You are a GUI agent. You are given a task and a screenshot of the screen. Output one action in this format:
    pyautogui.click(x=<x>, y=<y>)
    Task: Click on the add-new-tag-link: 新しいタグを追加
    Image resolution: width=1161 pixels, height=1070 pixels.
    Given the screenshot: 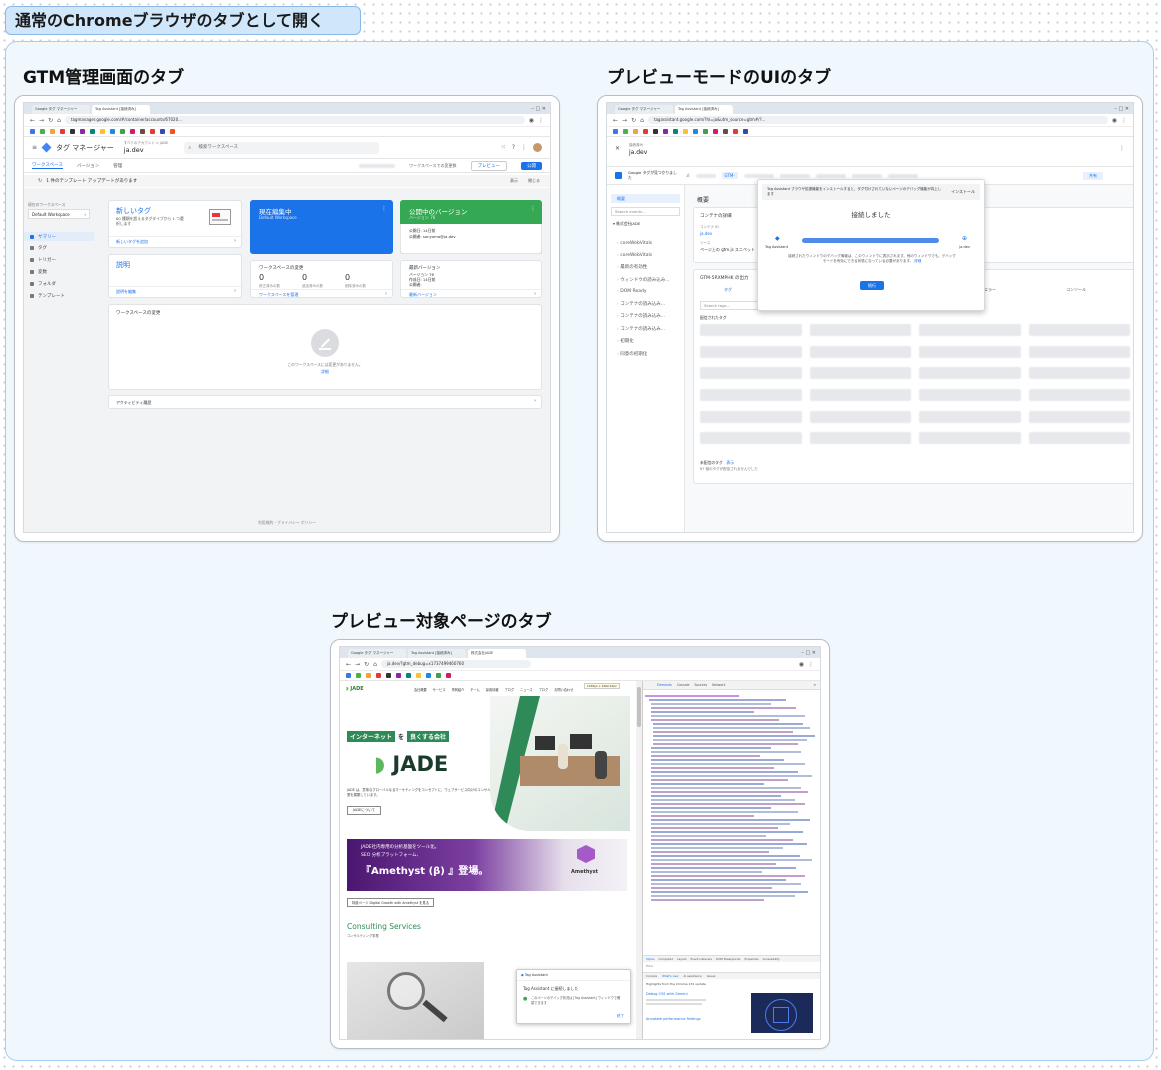 What is the action you would take?
    pyautogui.click(x=132, y=242)
    